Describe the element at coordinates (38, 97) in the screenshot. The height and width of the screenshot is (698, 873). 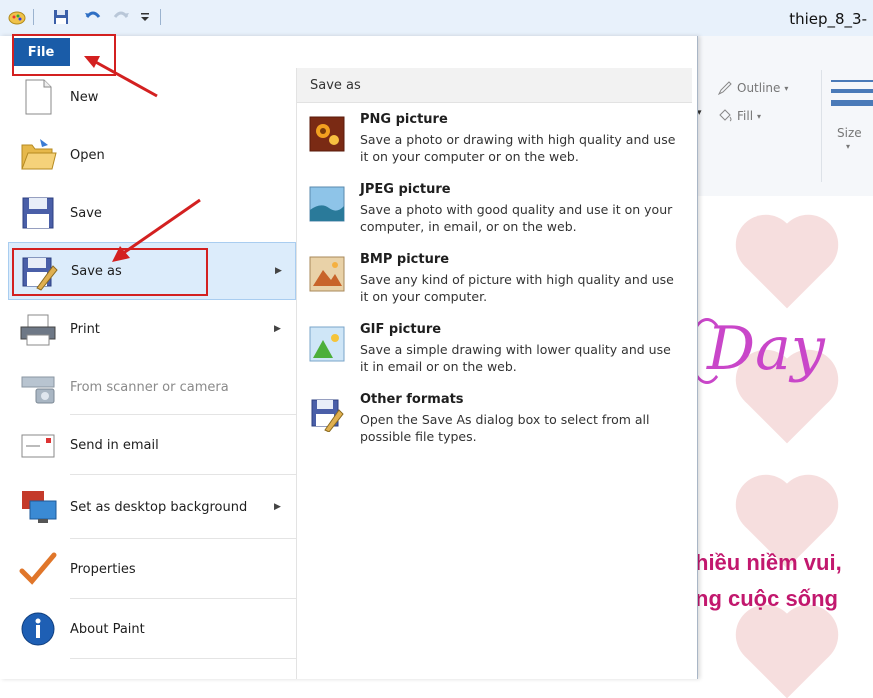
I see `new-document-icon` at that location.